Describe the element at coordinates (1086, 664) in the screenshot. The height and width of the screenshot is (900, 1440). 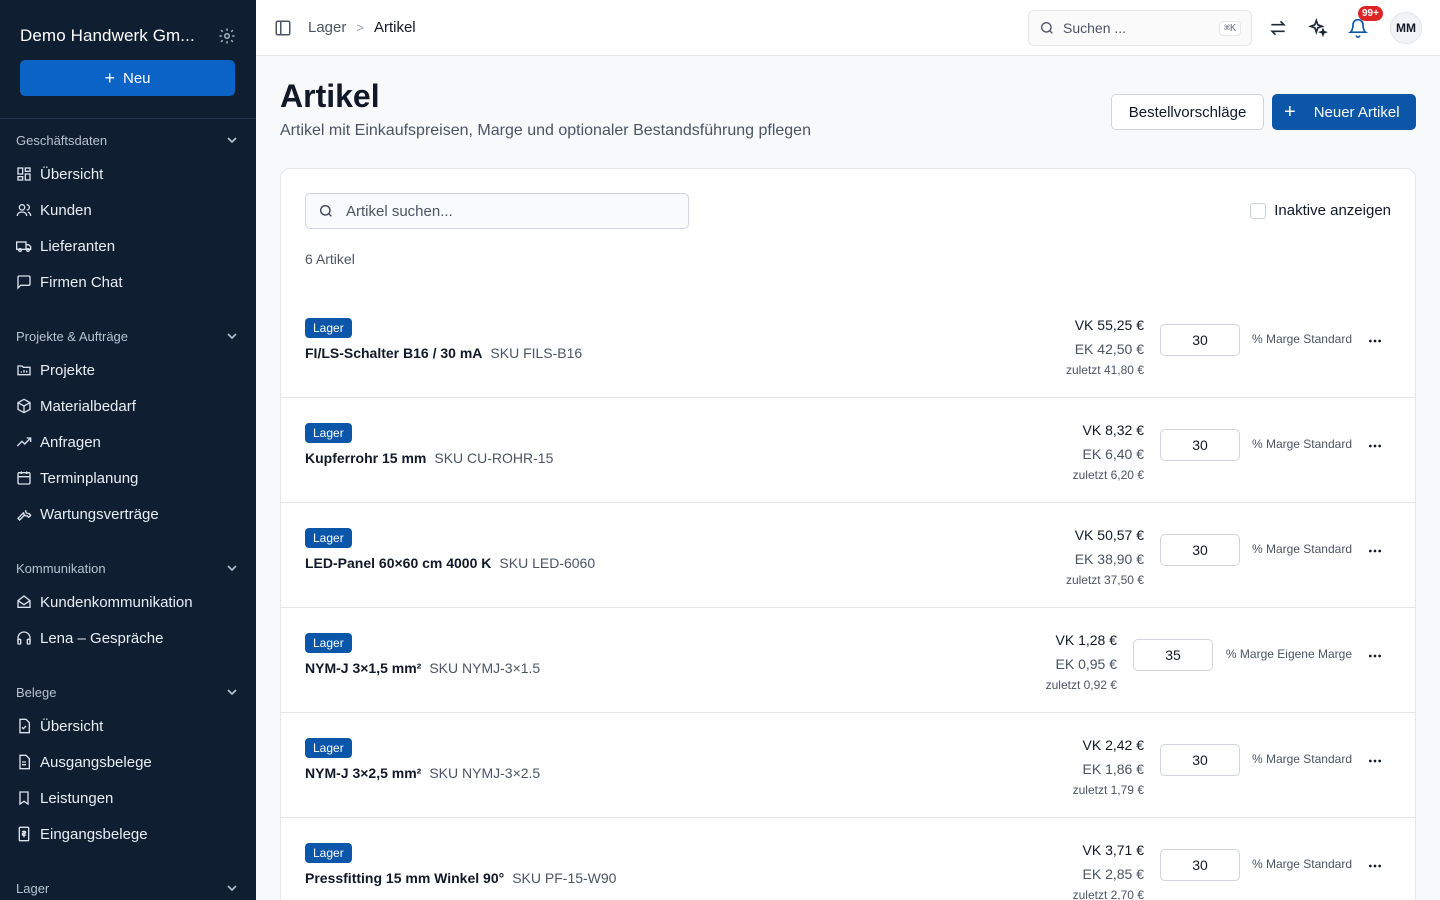
I see `purchase-price: EK 0,95 €` at that location.